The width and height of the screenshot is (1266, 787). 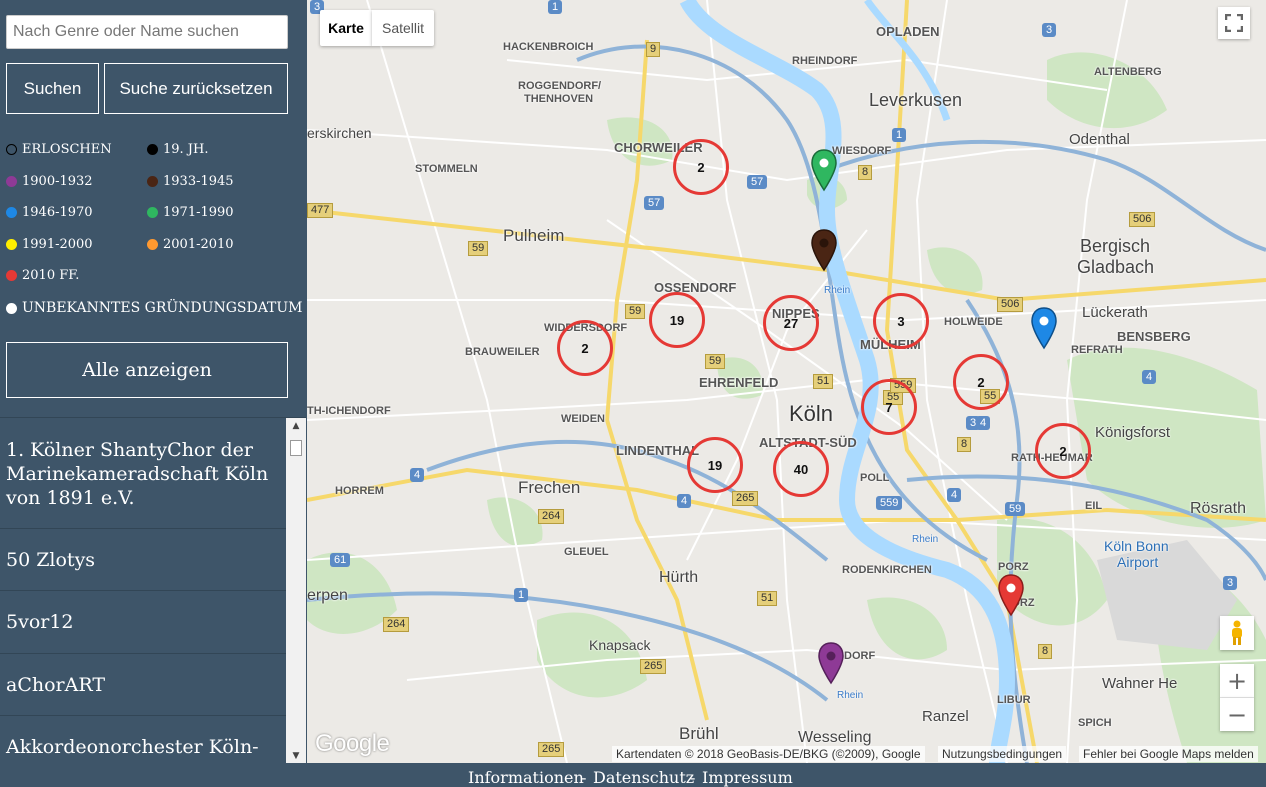 I want to click on legend-item-erloschen: ERLOSCHEN, so click(x=59, y=149).